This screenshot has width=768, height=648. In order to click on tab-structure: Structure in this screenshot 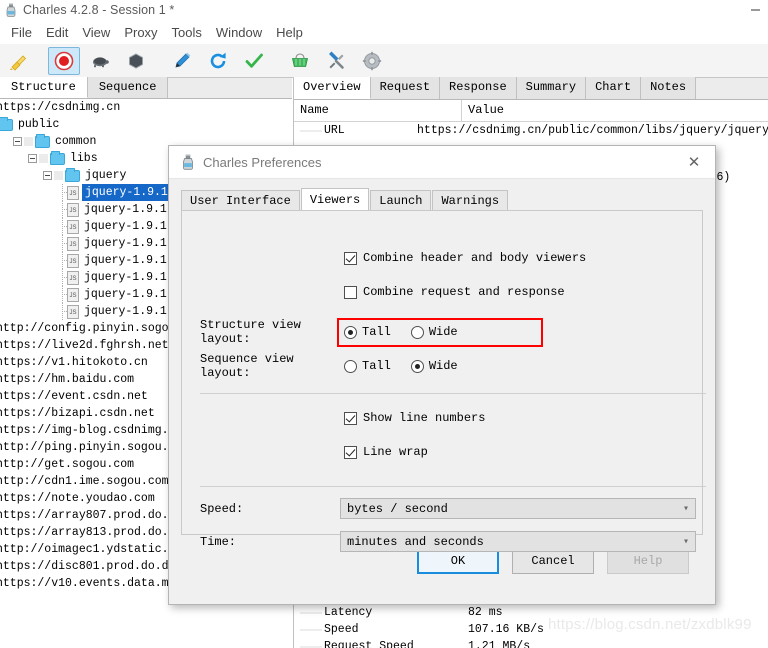, I will do `click(44, 87)`.